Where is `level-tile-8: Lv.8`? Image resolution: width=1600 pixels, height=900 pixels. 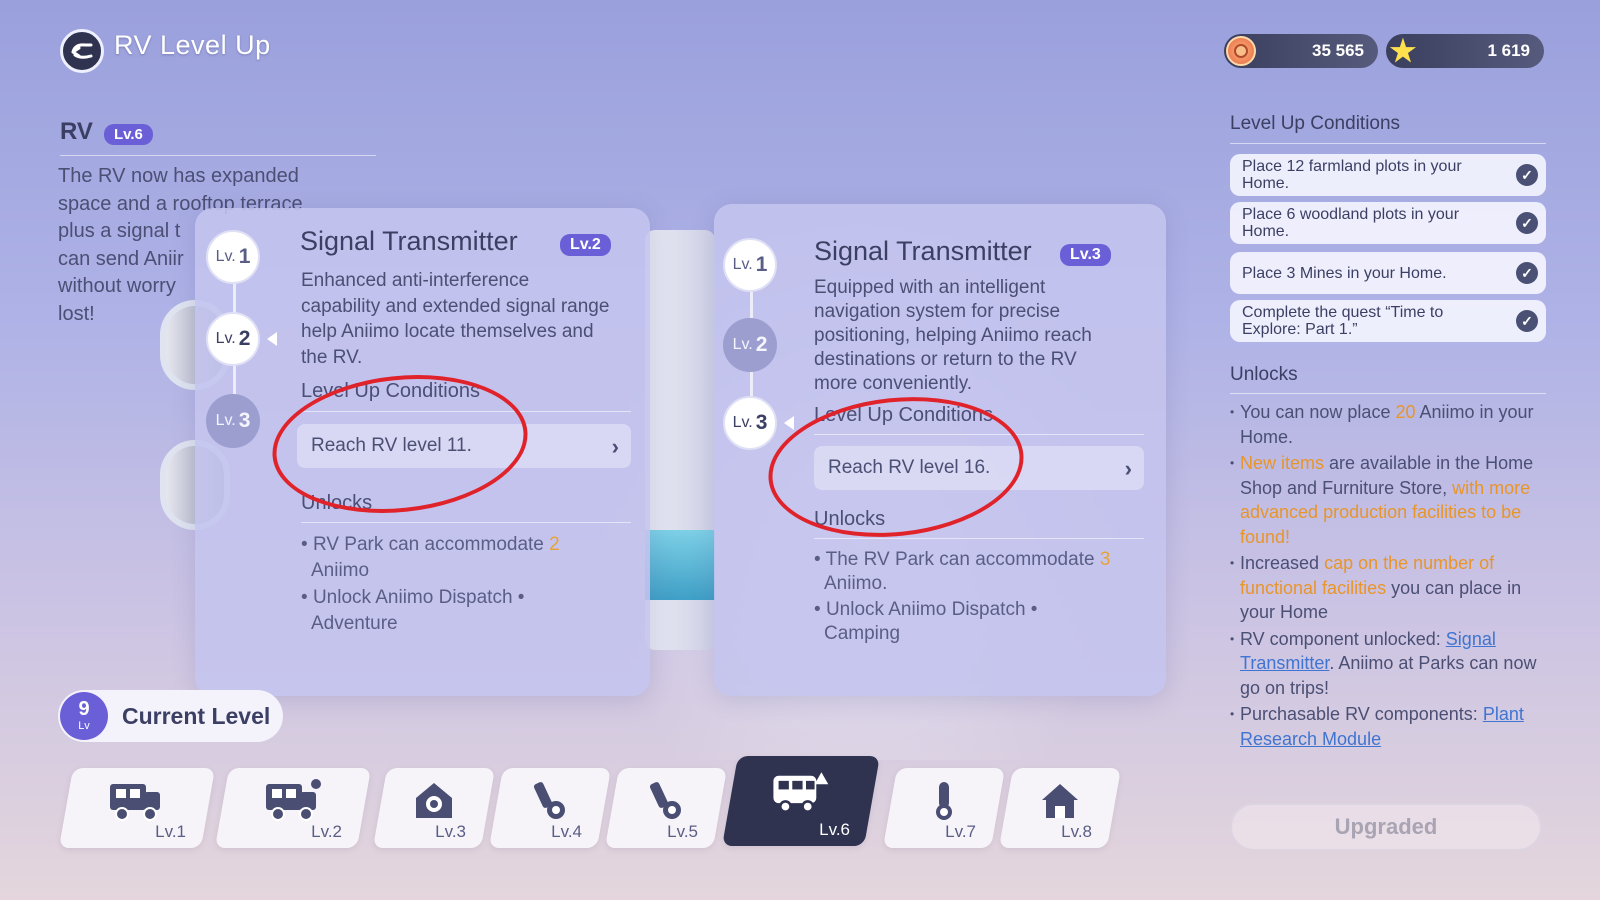
level-tile-8: Lv.8 is located at coordinates (1060, 808).